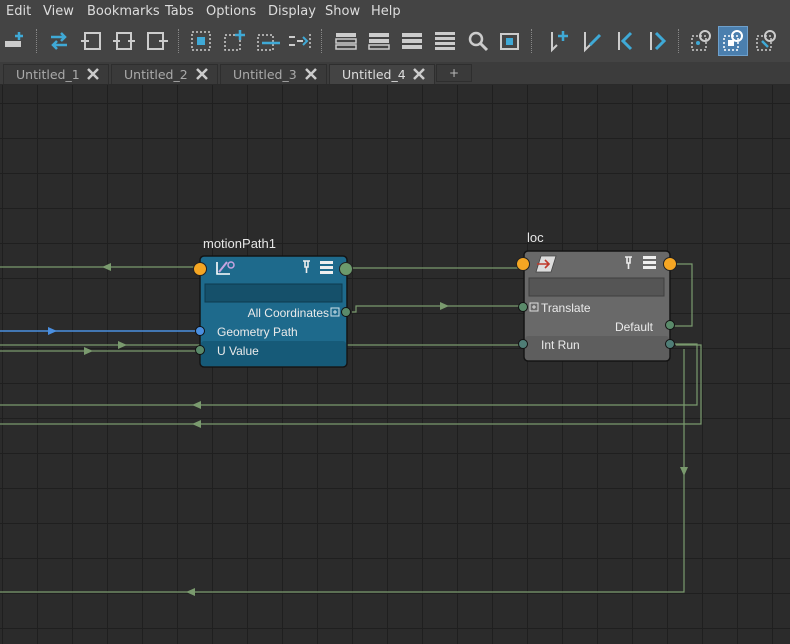 Image resolution: width=790 pixels, height=644 pixels. What do you see at coordinates (478, 41) in the screenshot?
I see `search-icon` at bounding box center [478, 41].